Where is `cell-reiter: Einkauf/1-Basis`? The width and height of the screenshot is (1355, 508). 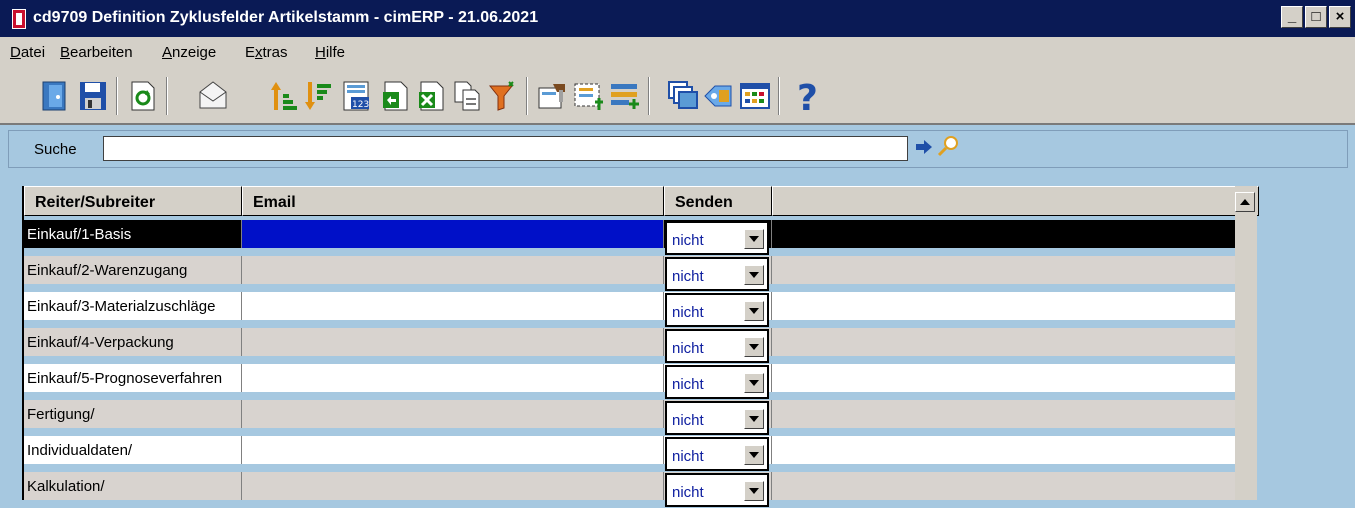 cell-reiter: Einkauf/1-Basis is located at coordinates (133, 234).